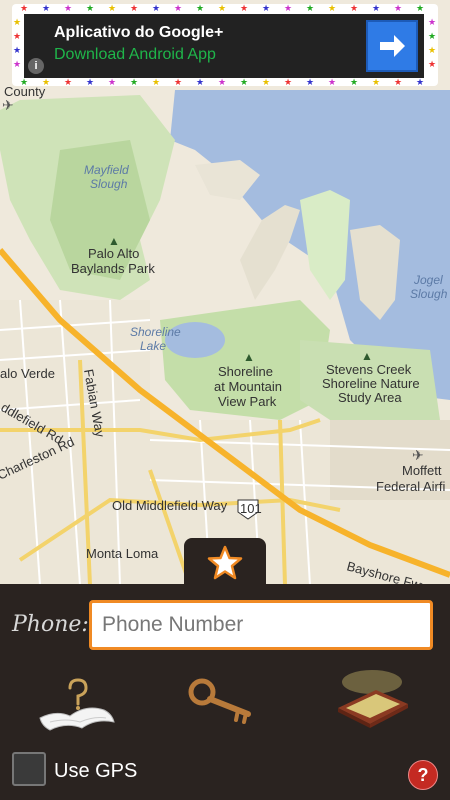 The width and height of the screenshot is (450, 800). What do you see at coordinates (410, 486) in the screenshot?
I see `map-label-moffett-2: Federal Airfi` at bounding box center [410, 486].